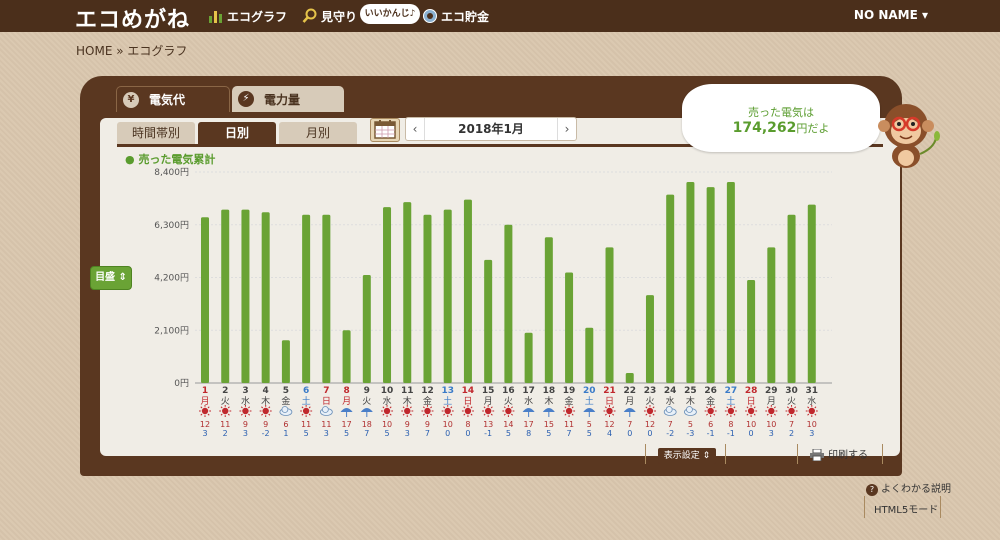 The height and width of the screenshot is (540, 1000). Describe the element at coordinates (430, 16) in the screenshot. I see `coin-icon` at that location.